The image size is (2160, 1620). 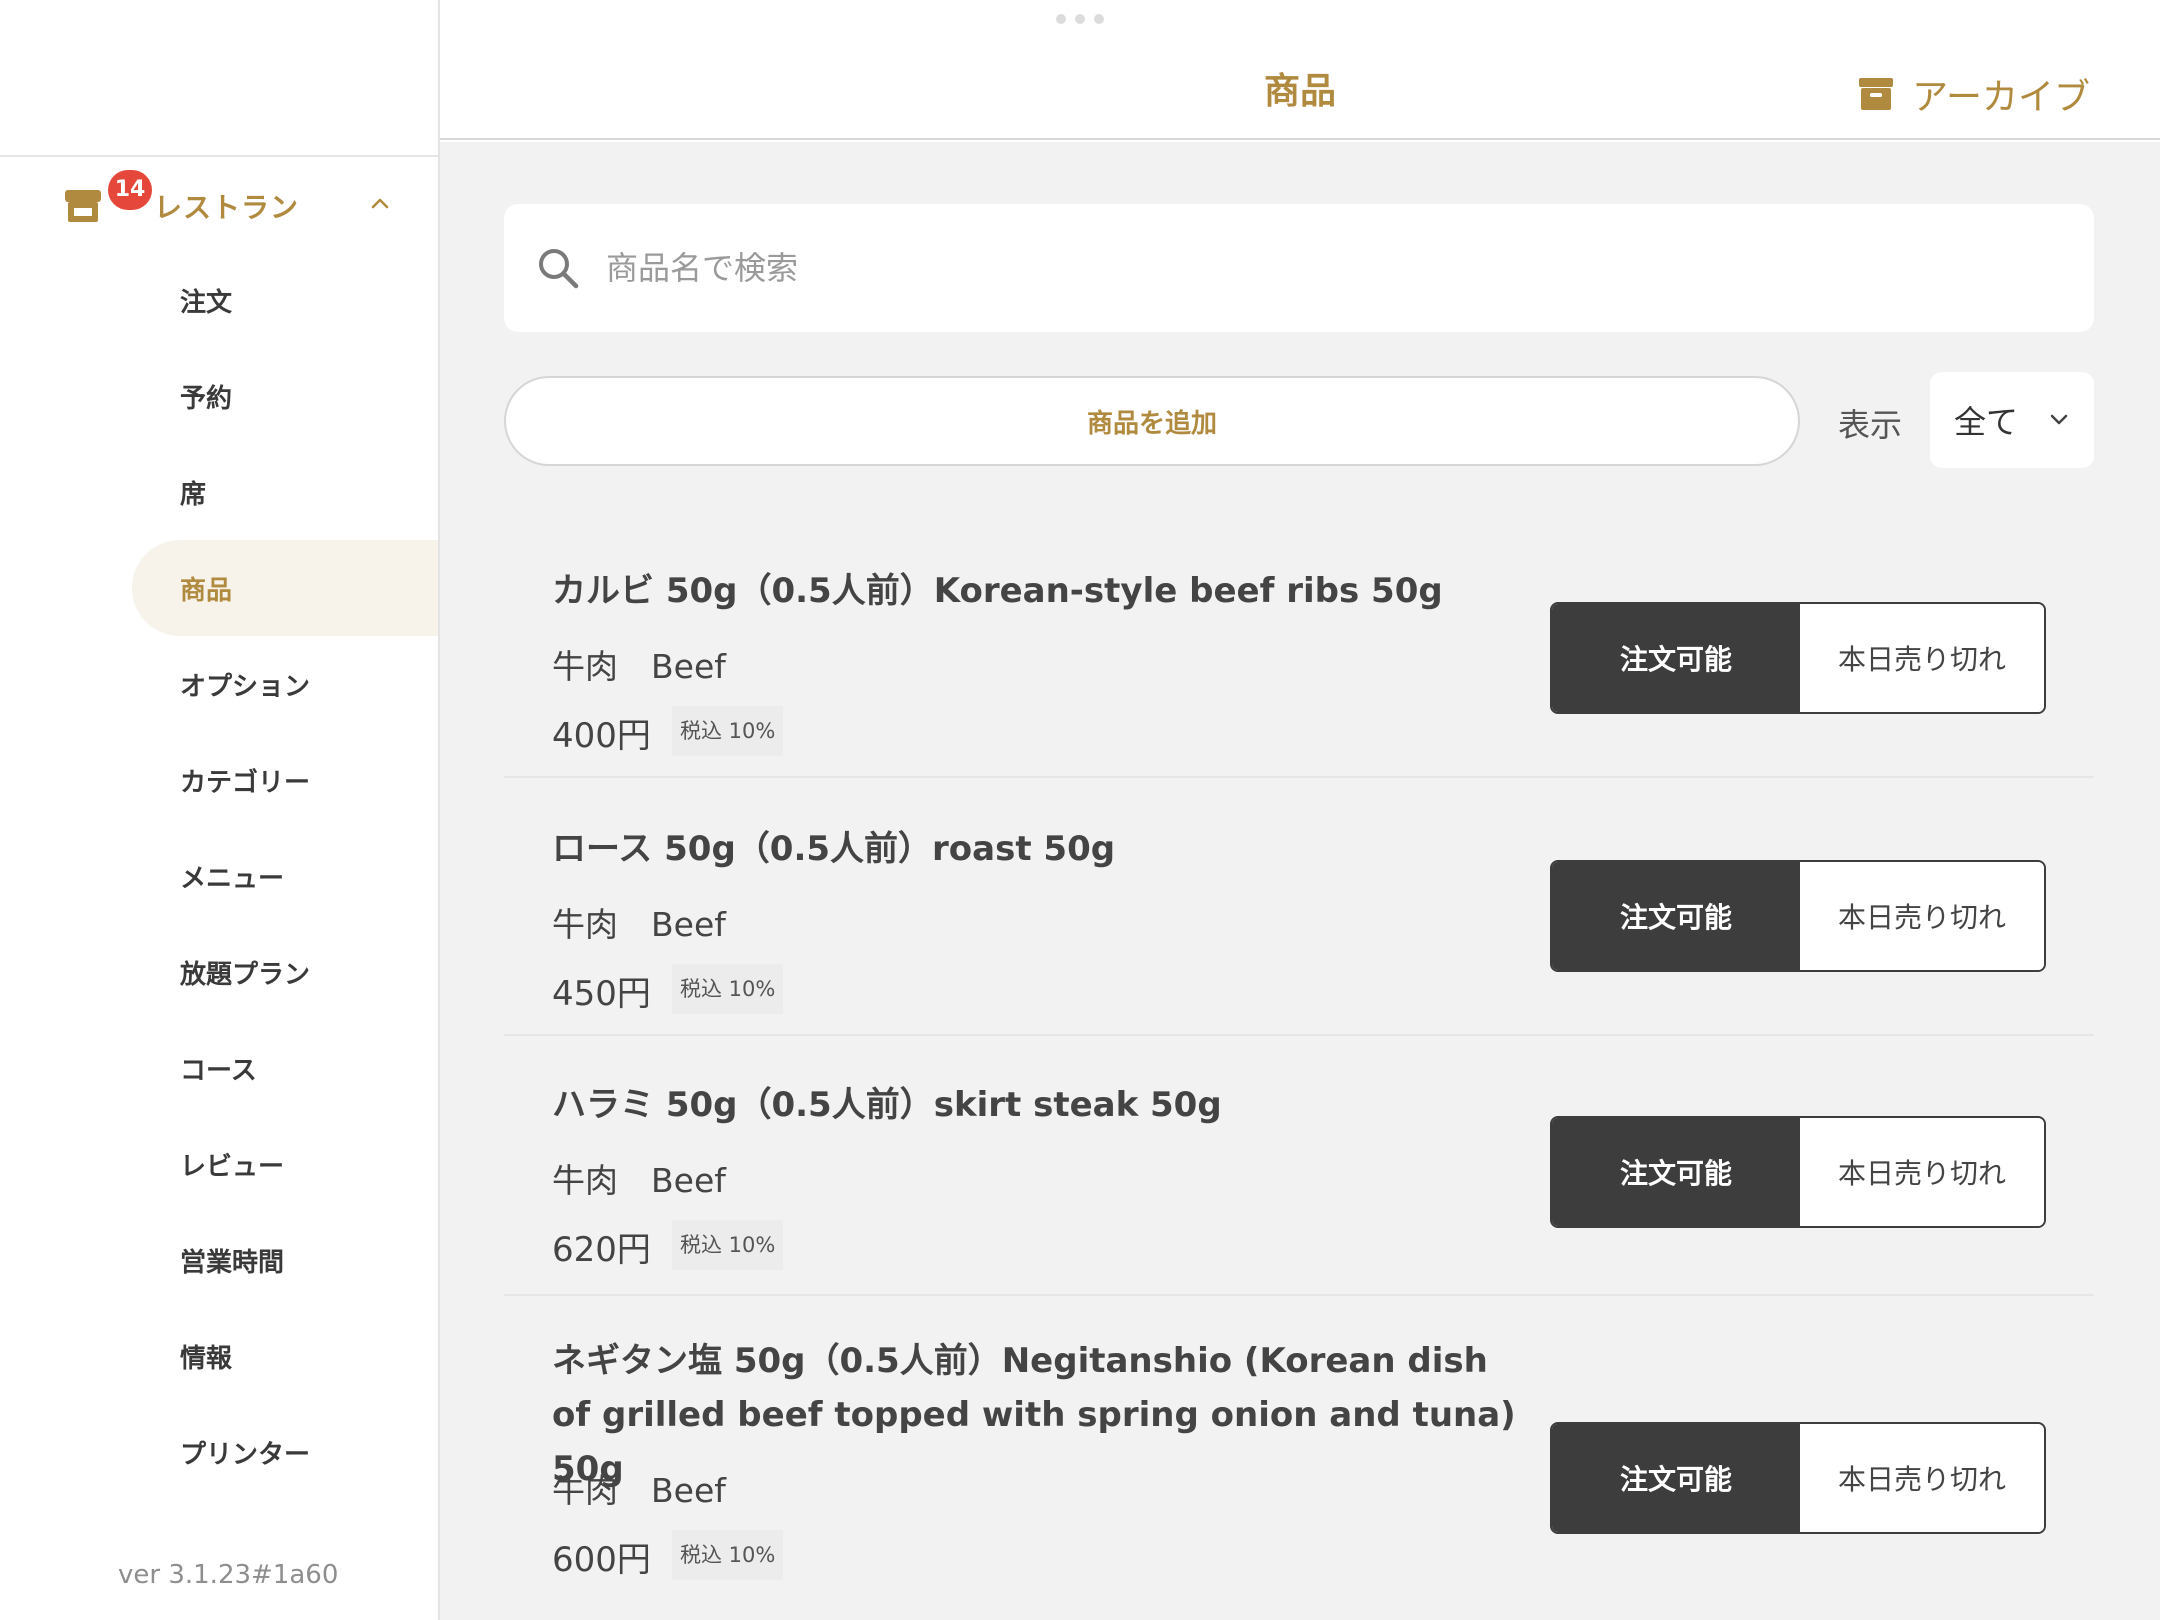 I want to click on sidebar-item-label: 予約, so click(x=206, y=398).